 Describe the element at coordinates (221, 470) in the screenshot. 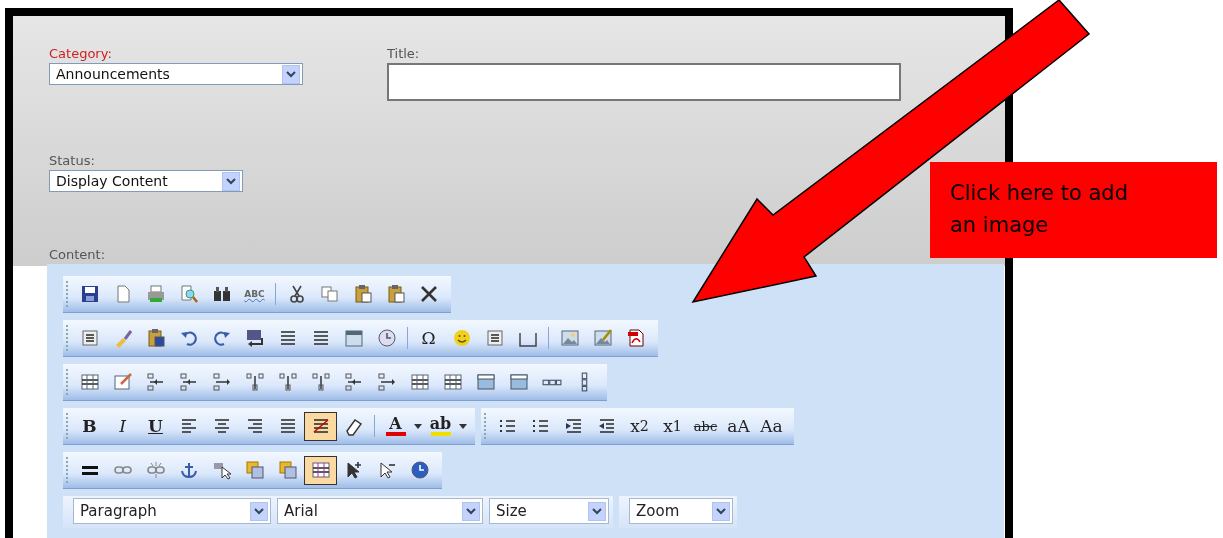

I see `pointer-icon` at that location.